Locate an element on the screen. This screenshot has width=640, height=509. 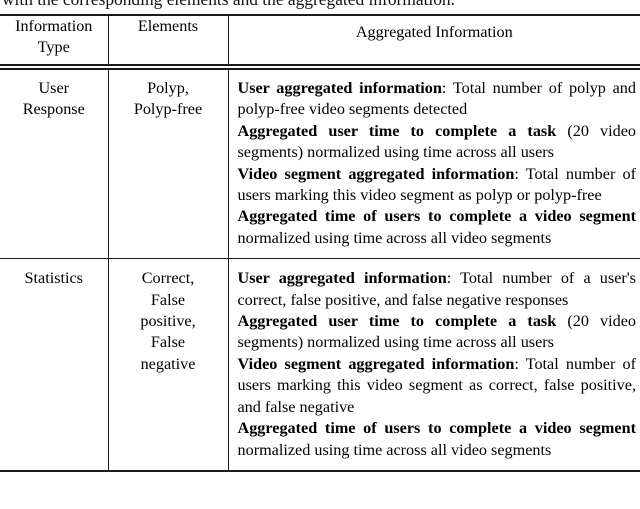
column-header-elements: Elements is located at coordinates (167, 40).